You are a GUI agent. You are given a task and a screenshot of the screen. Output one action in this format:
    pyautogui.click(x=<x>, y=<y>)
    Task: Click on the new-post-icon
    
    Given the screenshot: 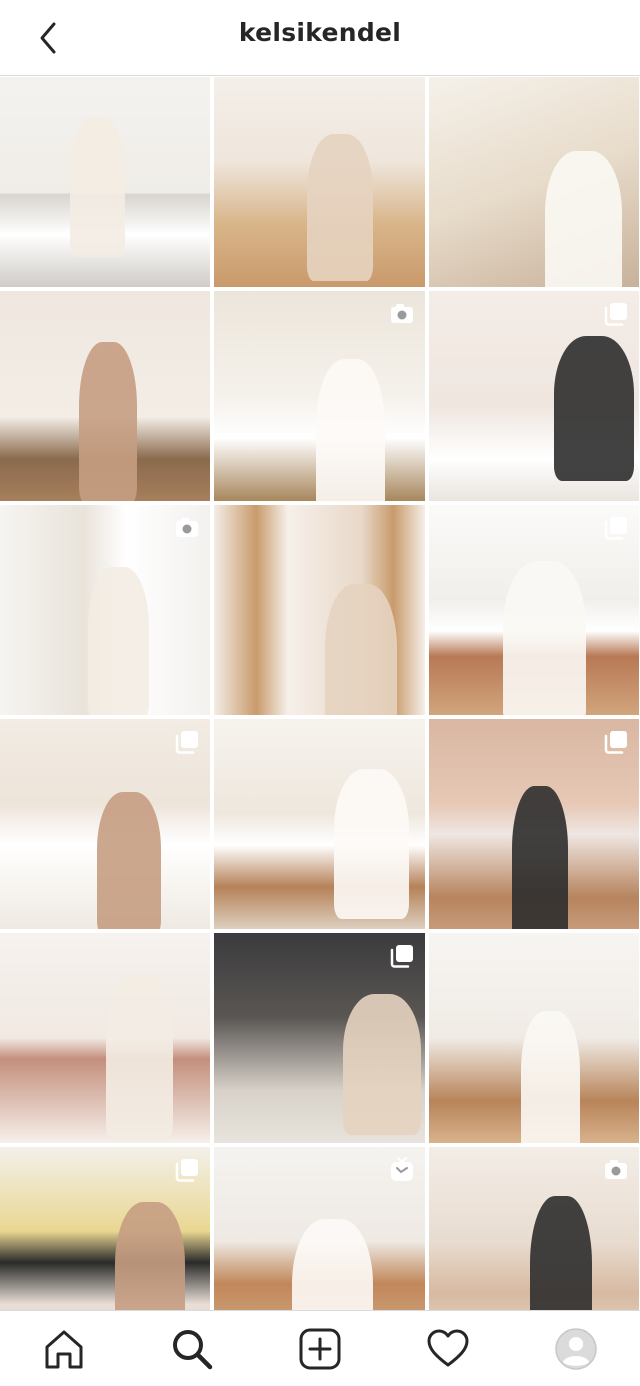 What is the action you would take?
    pyautogui.click(x=320, y=1348)
    